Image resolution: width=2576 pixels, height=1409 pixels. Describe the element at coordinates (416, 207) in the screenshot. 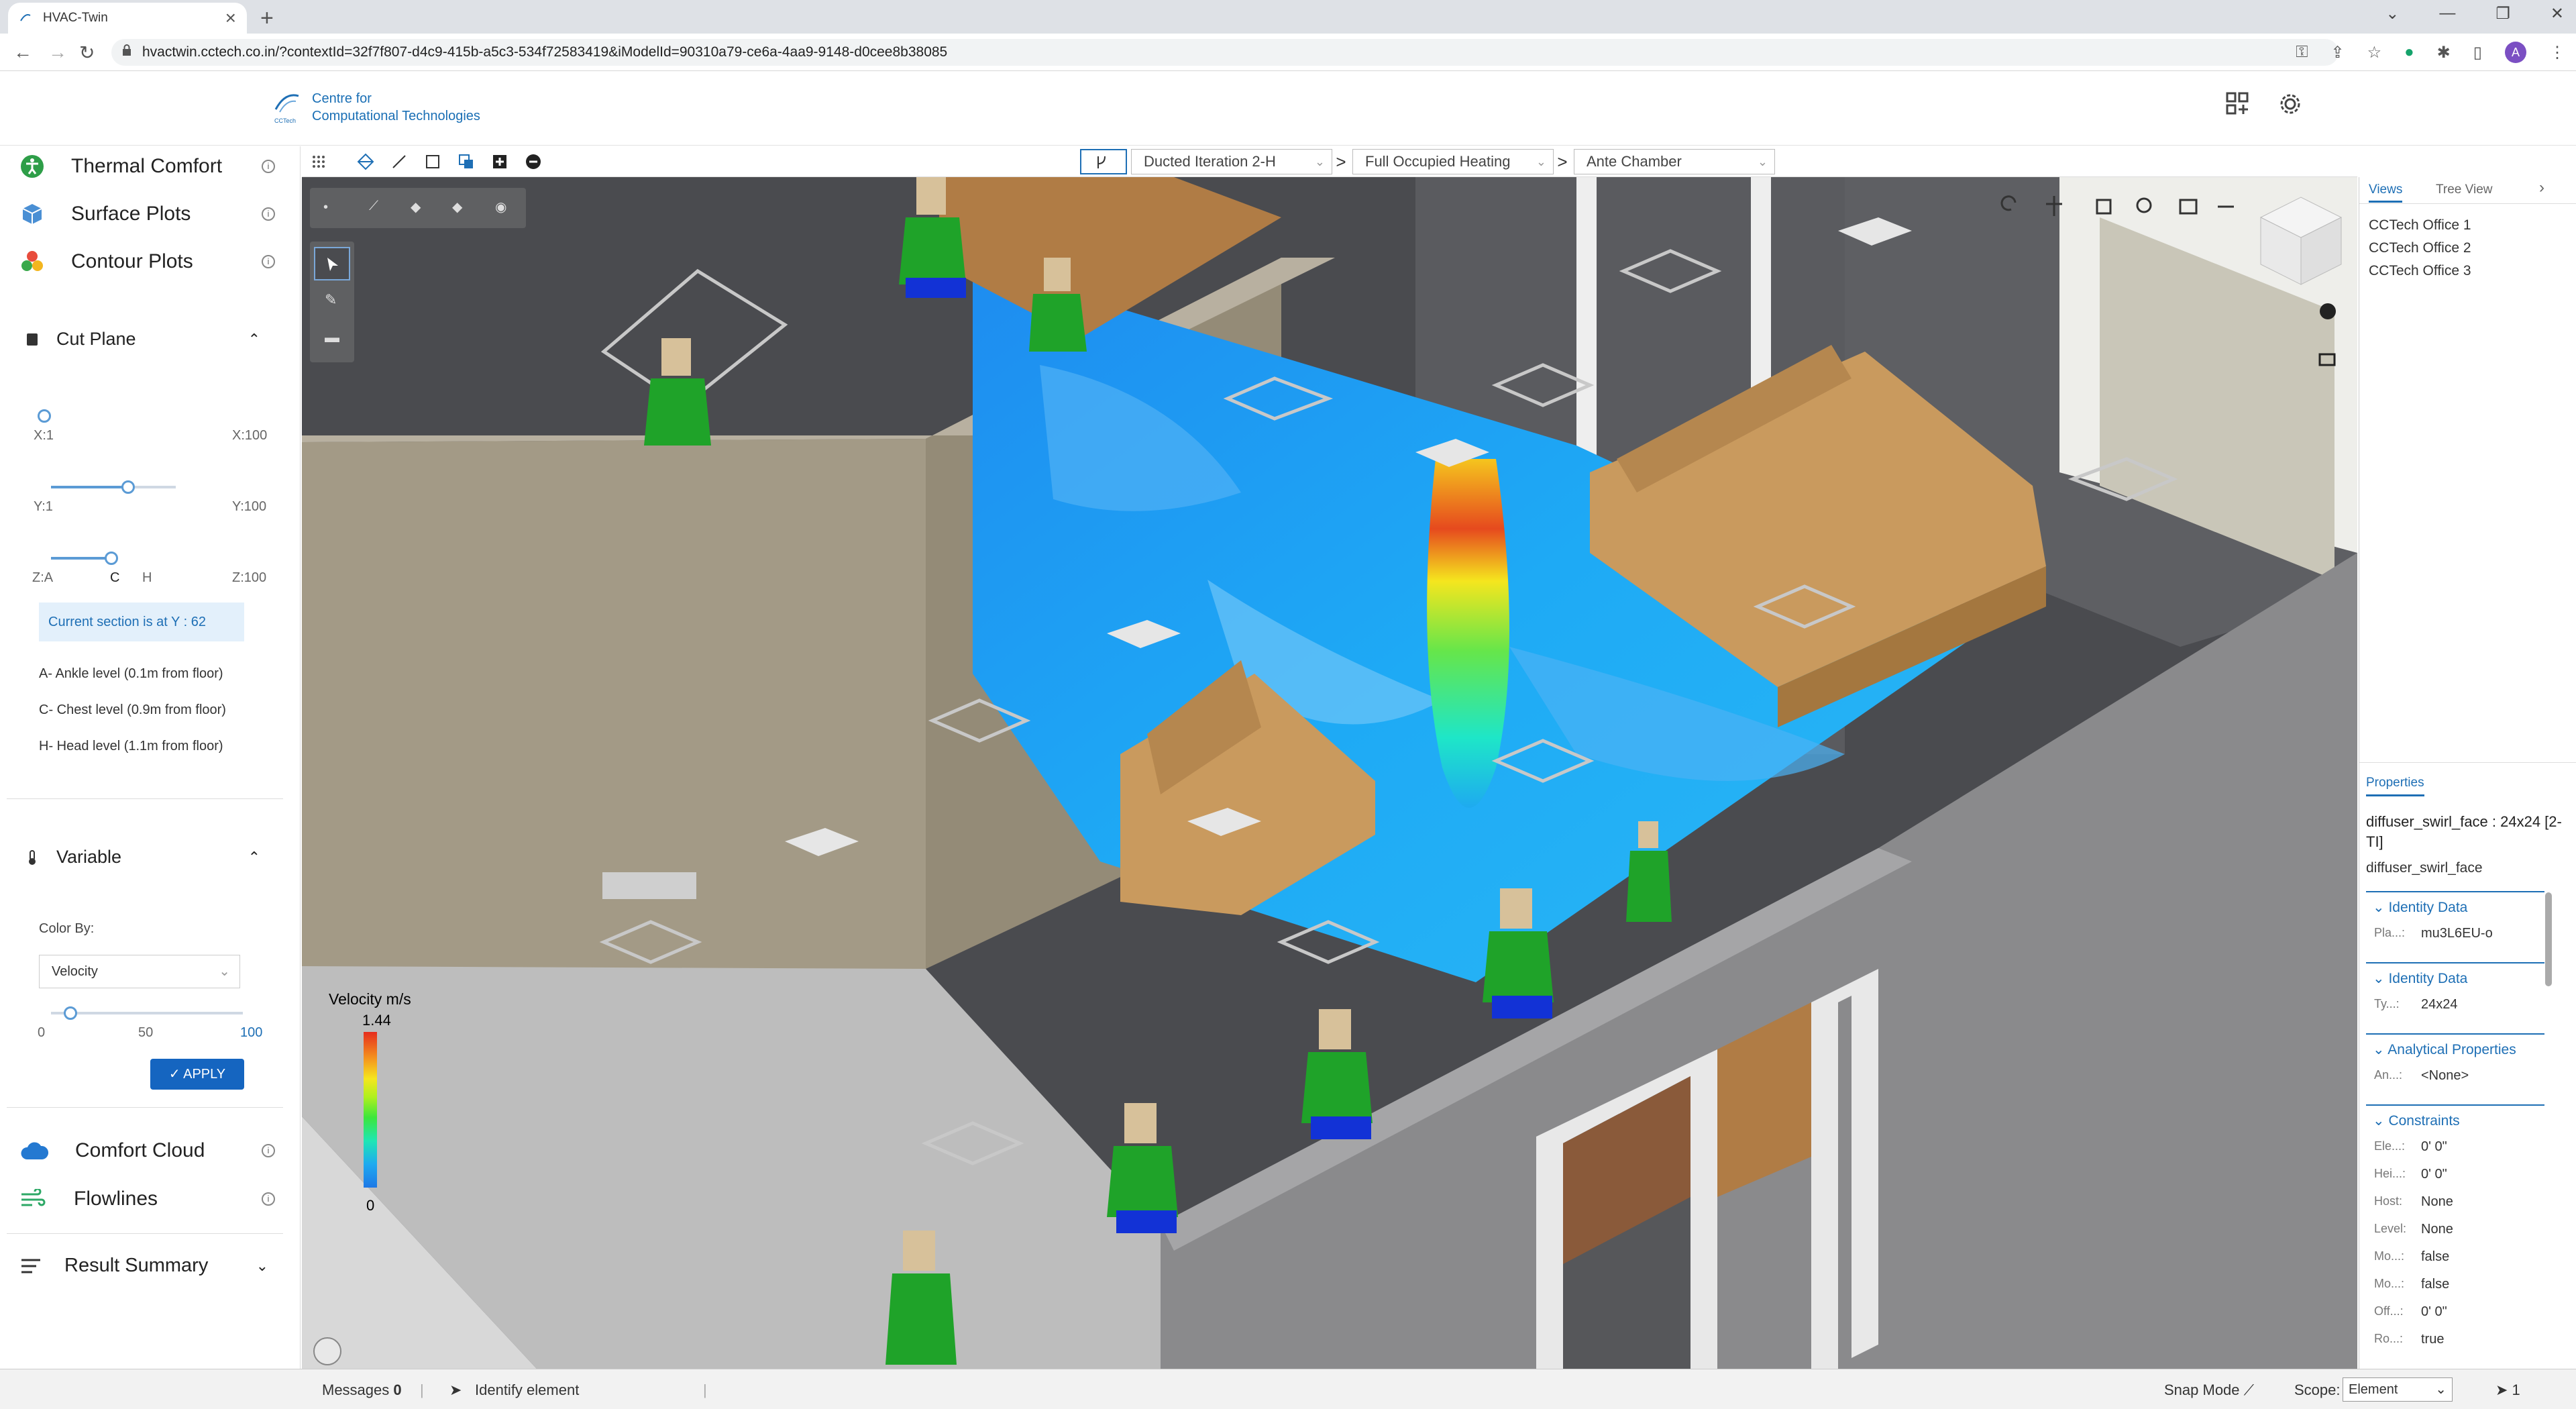

I see `measure-area-icon: ◆` at that location.